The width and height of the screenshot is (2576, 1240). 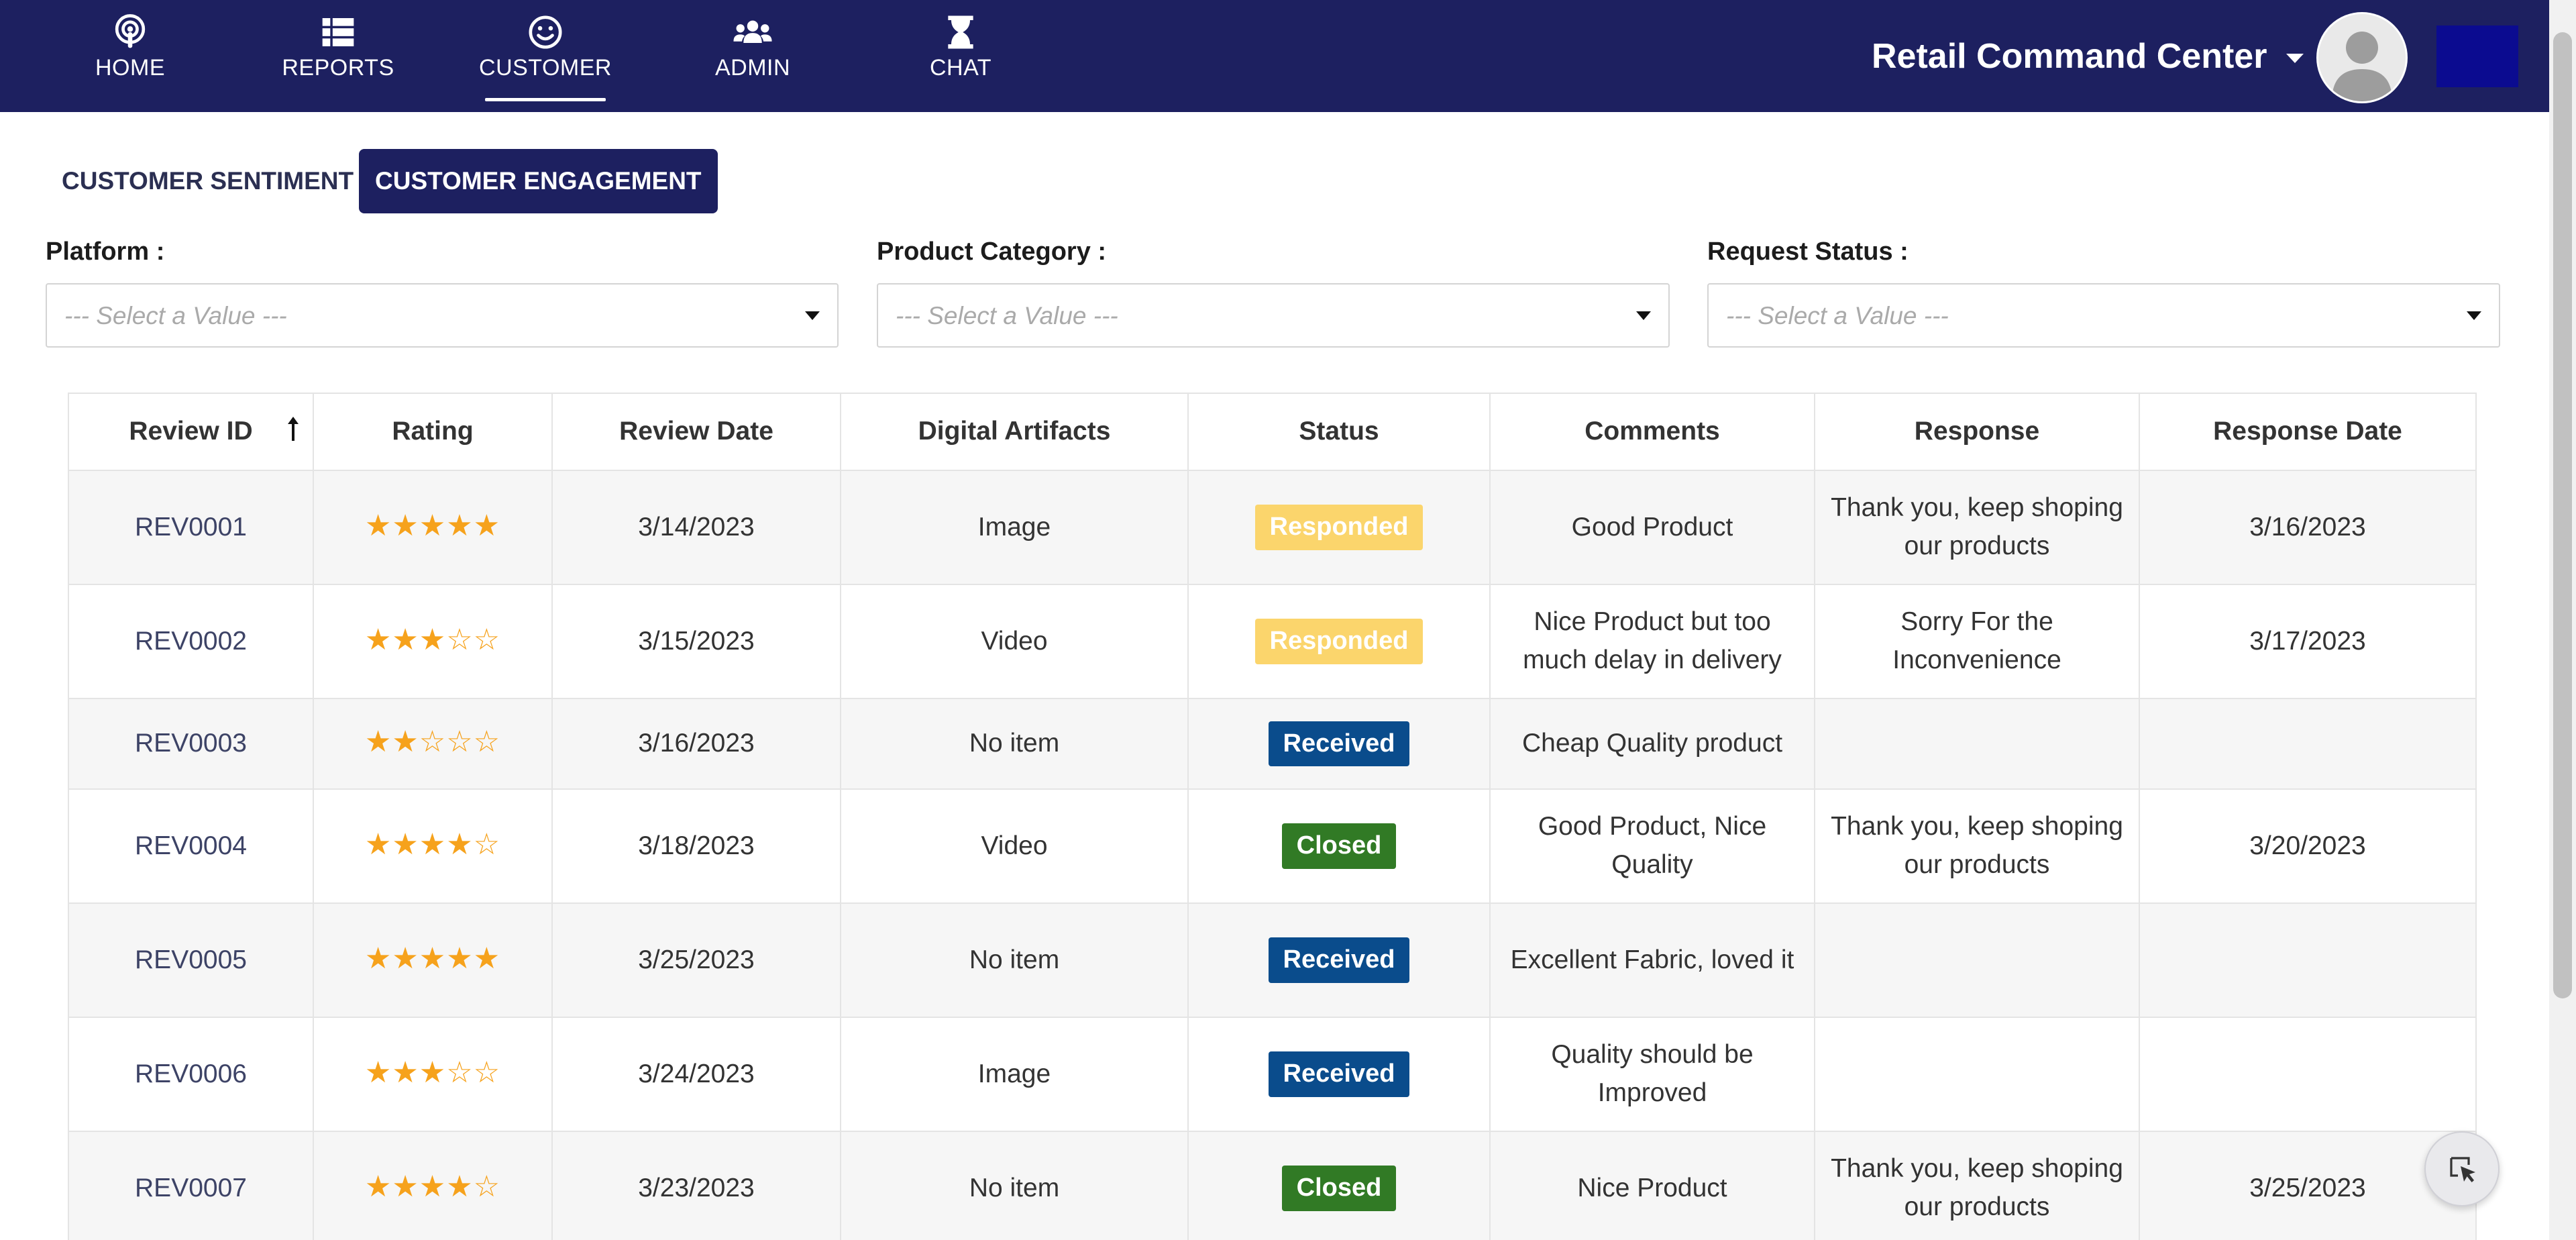 I want to click on smile-icon, so click(x=545, y=32).